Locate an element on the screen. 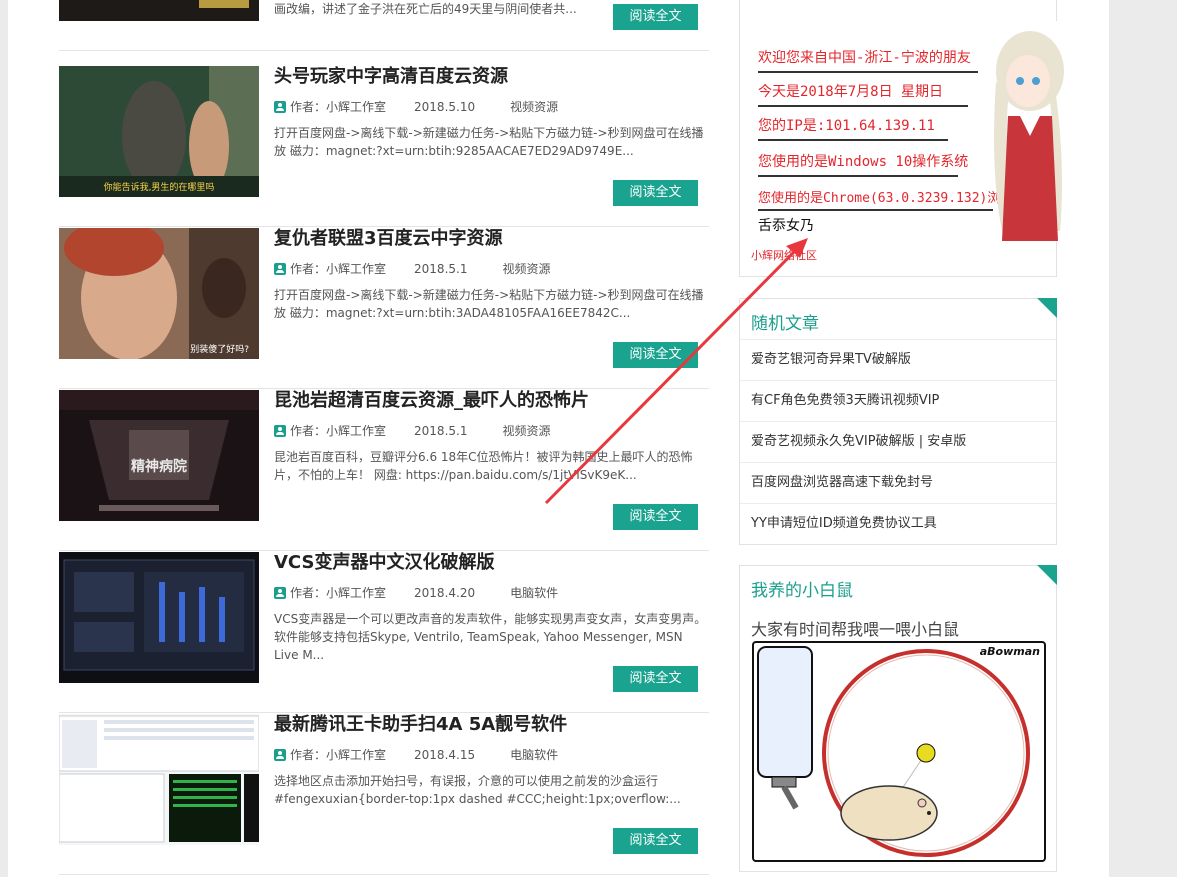 This screenshot has width=1177, height=877. post-meta: 作者： 小辉工作室 2018.5.10 视频资源 is located at coordinates (416, 106).